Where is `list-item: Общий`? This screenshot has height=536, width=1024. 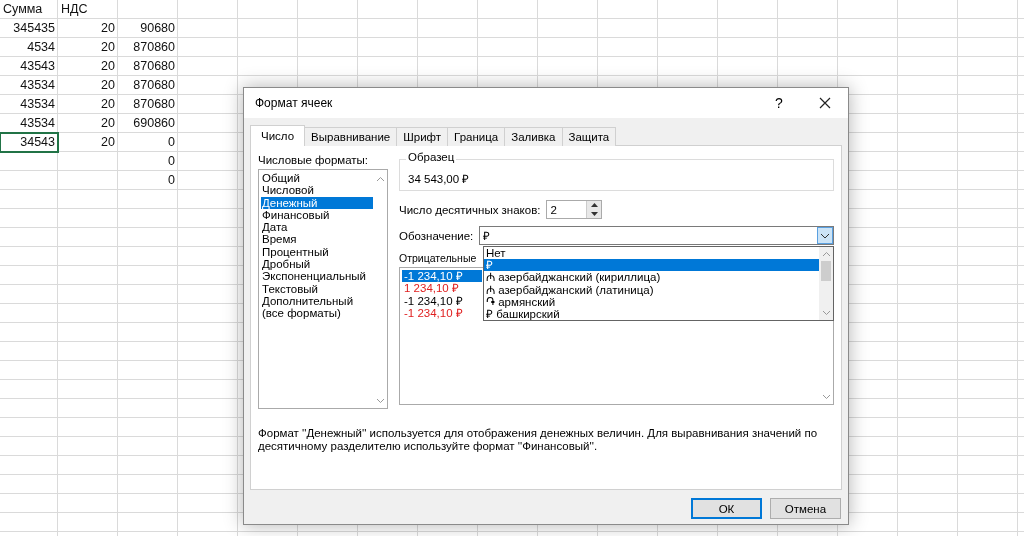 list-item: Общий is located at coordinates (317, 178).